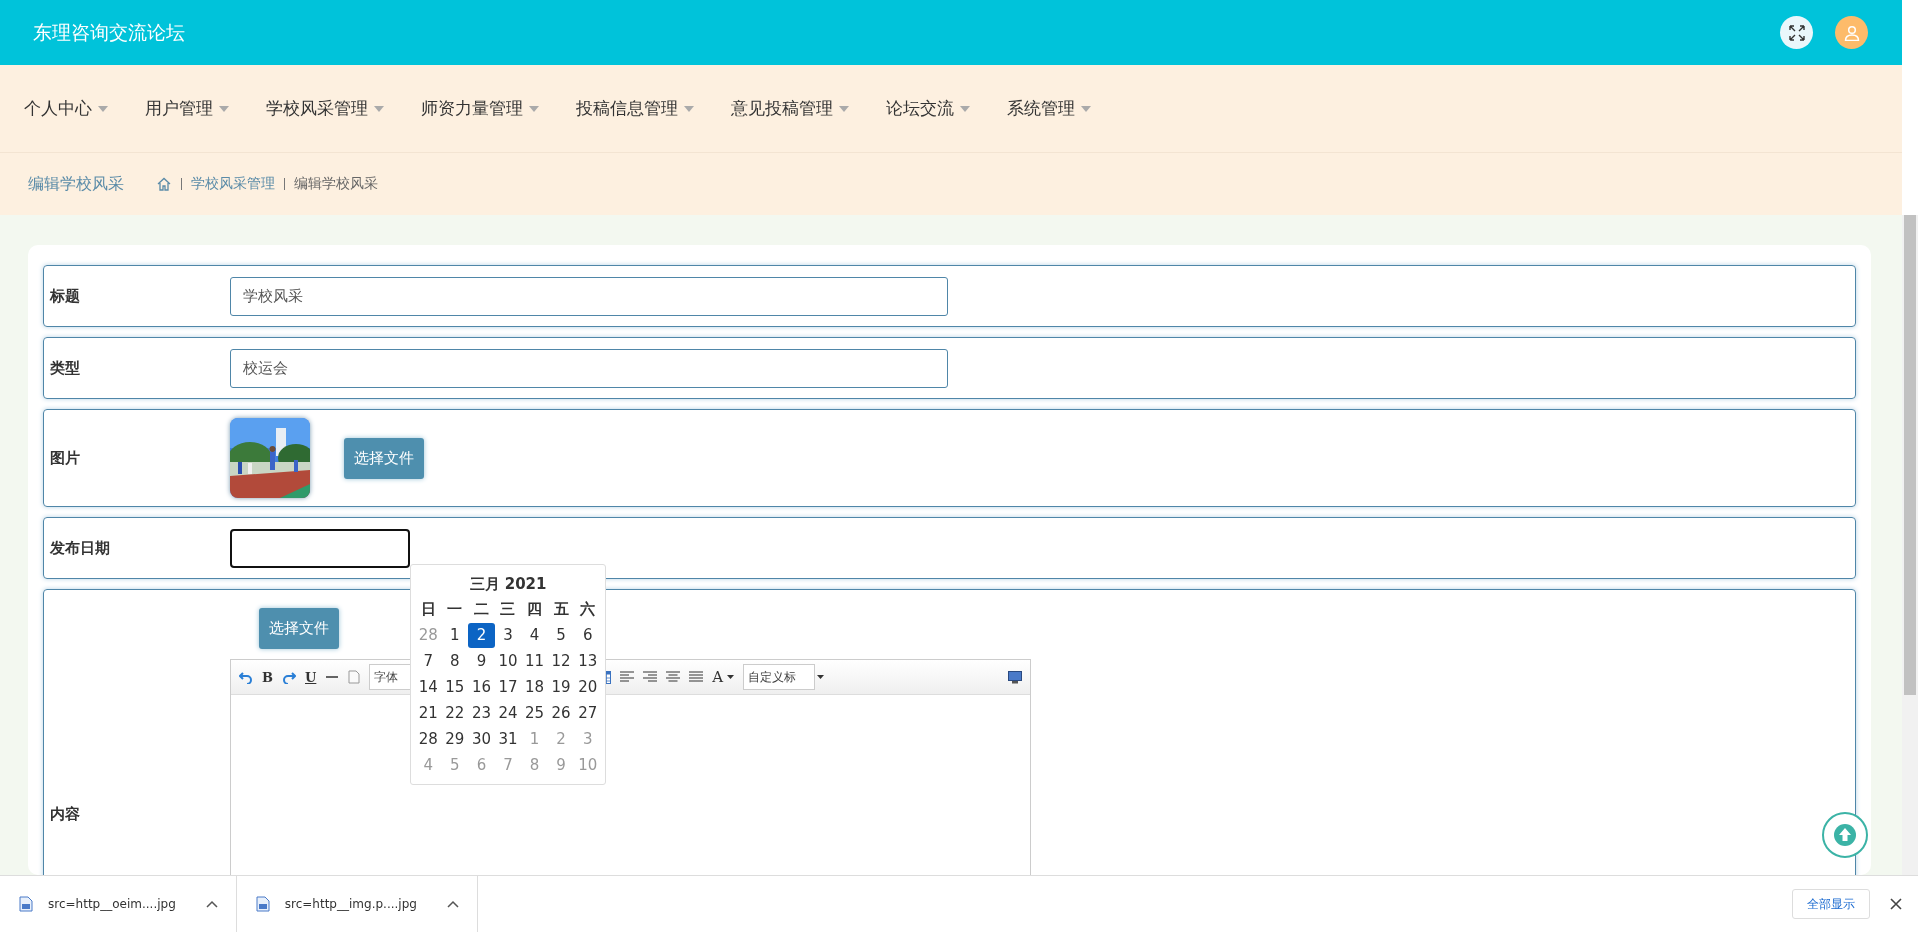 The image size is (1918, 932). I want to click on close-icon, so click(1896, 904).